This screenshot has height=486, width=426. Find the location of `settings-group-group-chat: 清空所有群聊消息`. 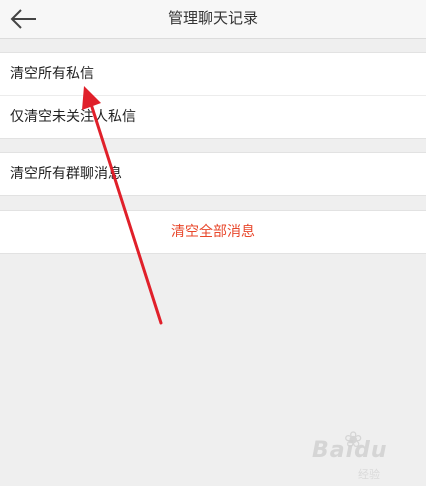

settings-group-group-chat: 清空所有群聊消息 is located at coordinates (213, 174).